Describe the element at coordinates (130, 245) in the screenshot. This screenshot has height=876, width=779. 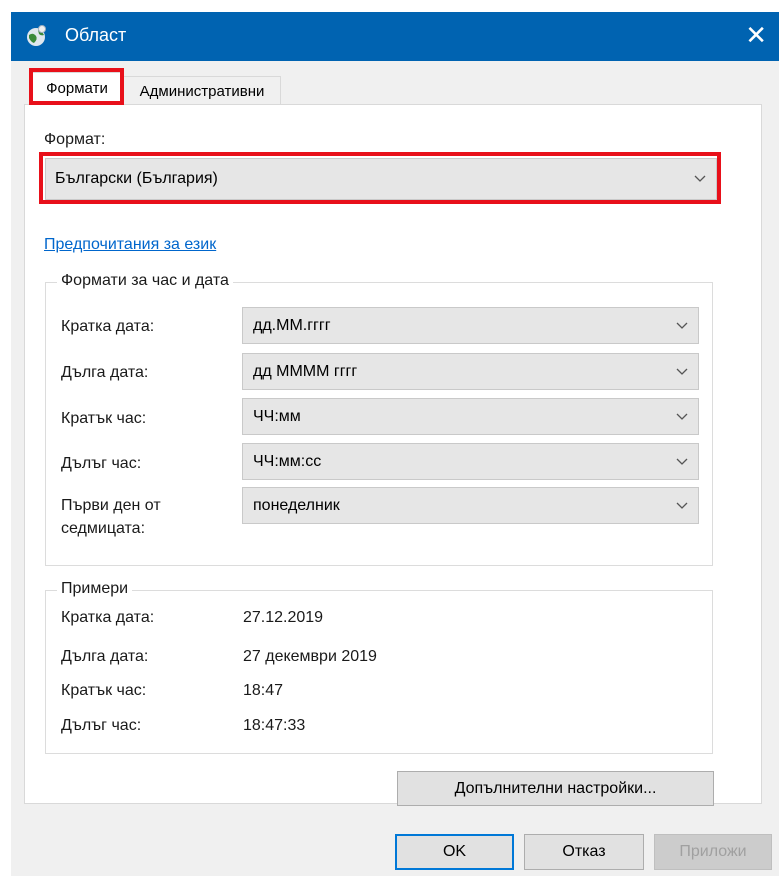
I see `language-preferences-link: Предпочитания за език` at that location.